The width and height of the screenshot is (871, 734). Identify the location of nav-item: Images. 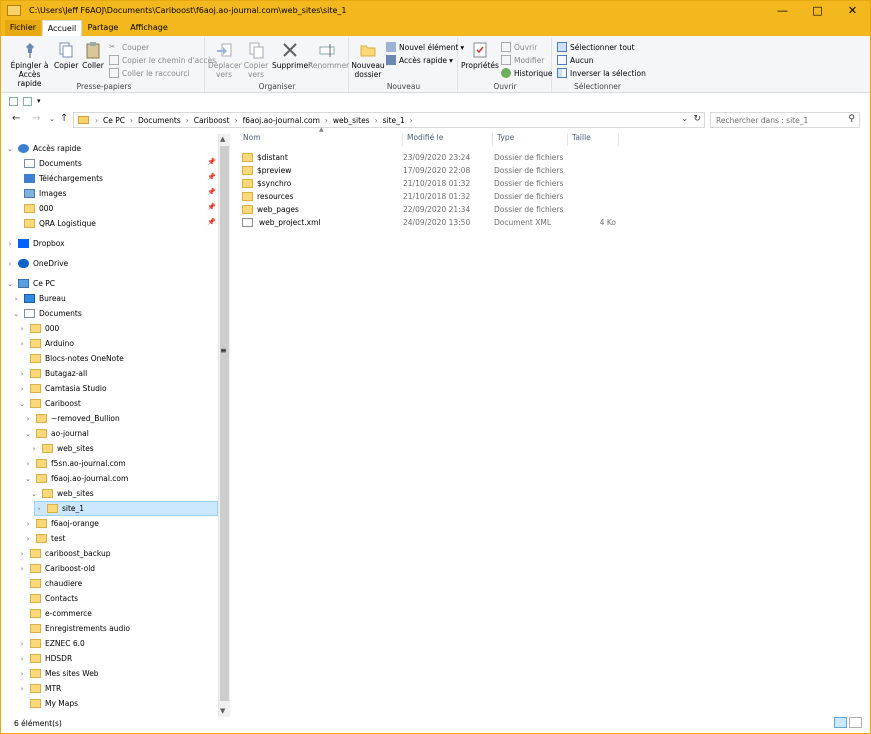
(39, 193).